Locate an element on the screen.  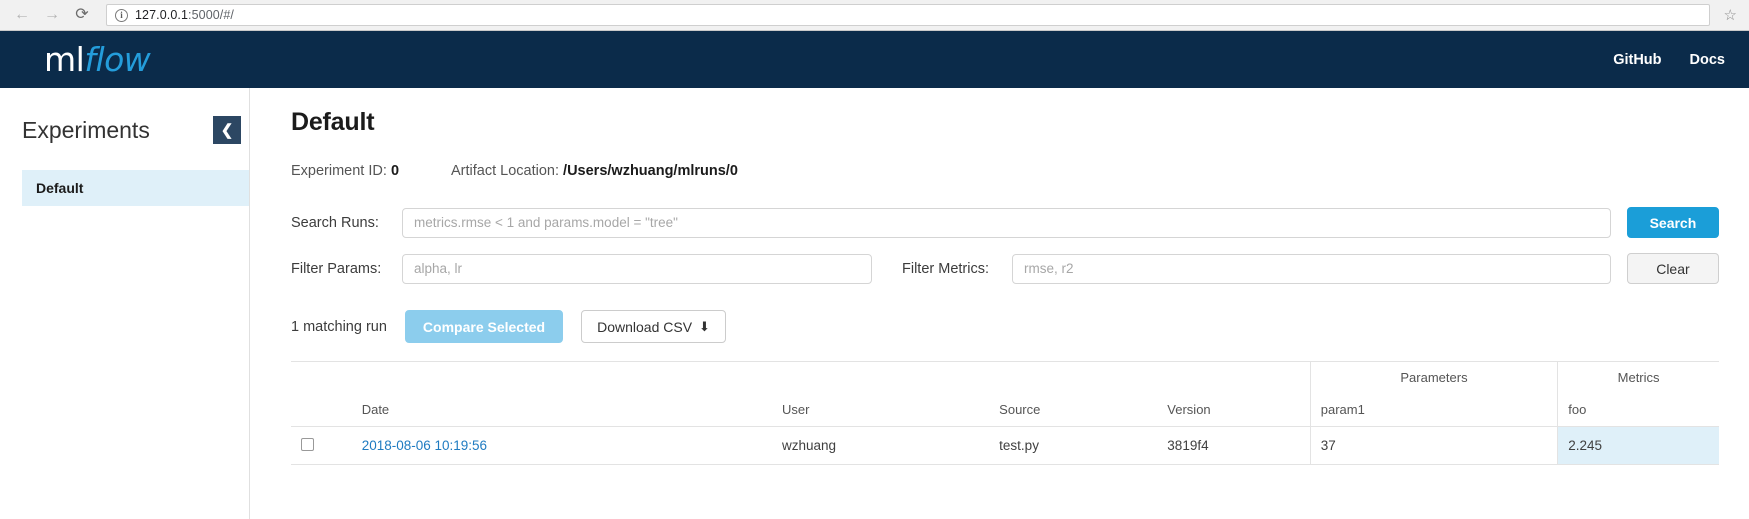
row-select-cell is located at coordinates (321, 445).